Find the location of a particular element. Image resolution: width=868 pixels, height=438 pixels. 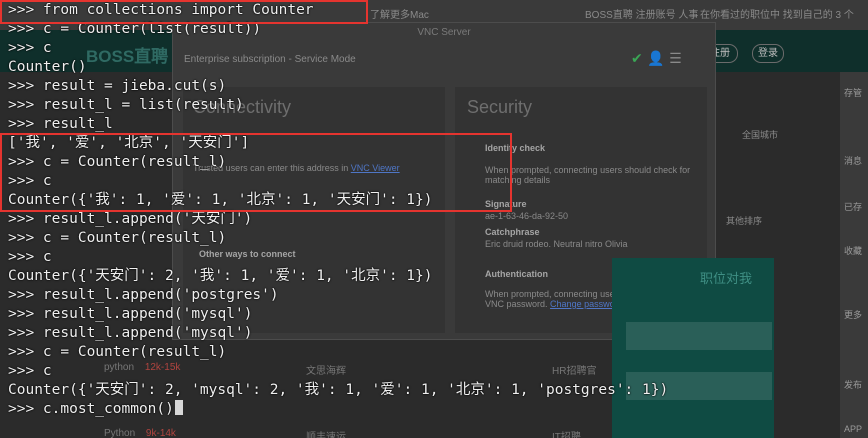

terminal-prompt-line: >>> c.most_common() is located at coordinates (95, 409).